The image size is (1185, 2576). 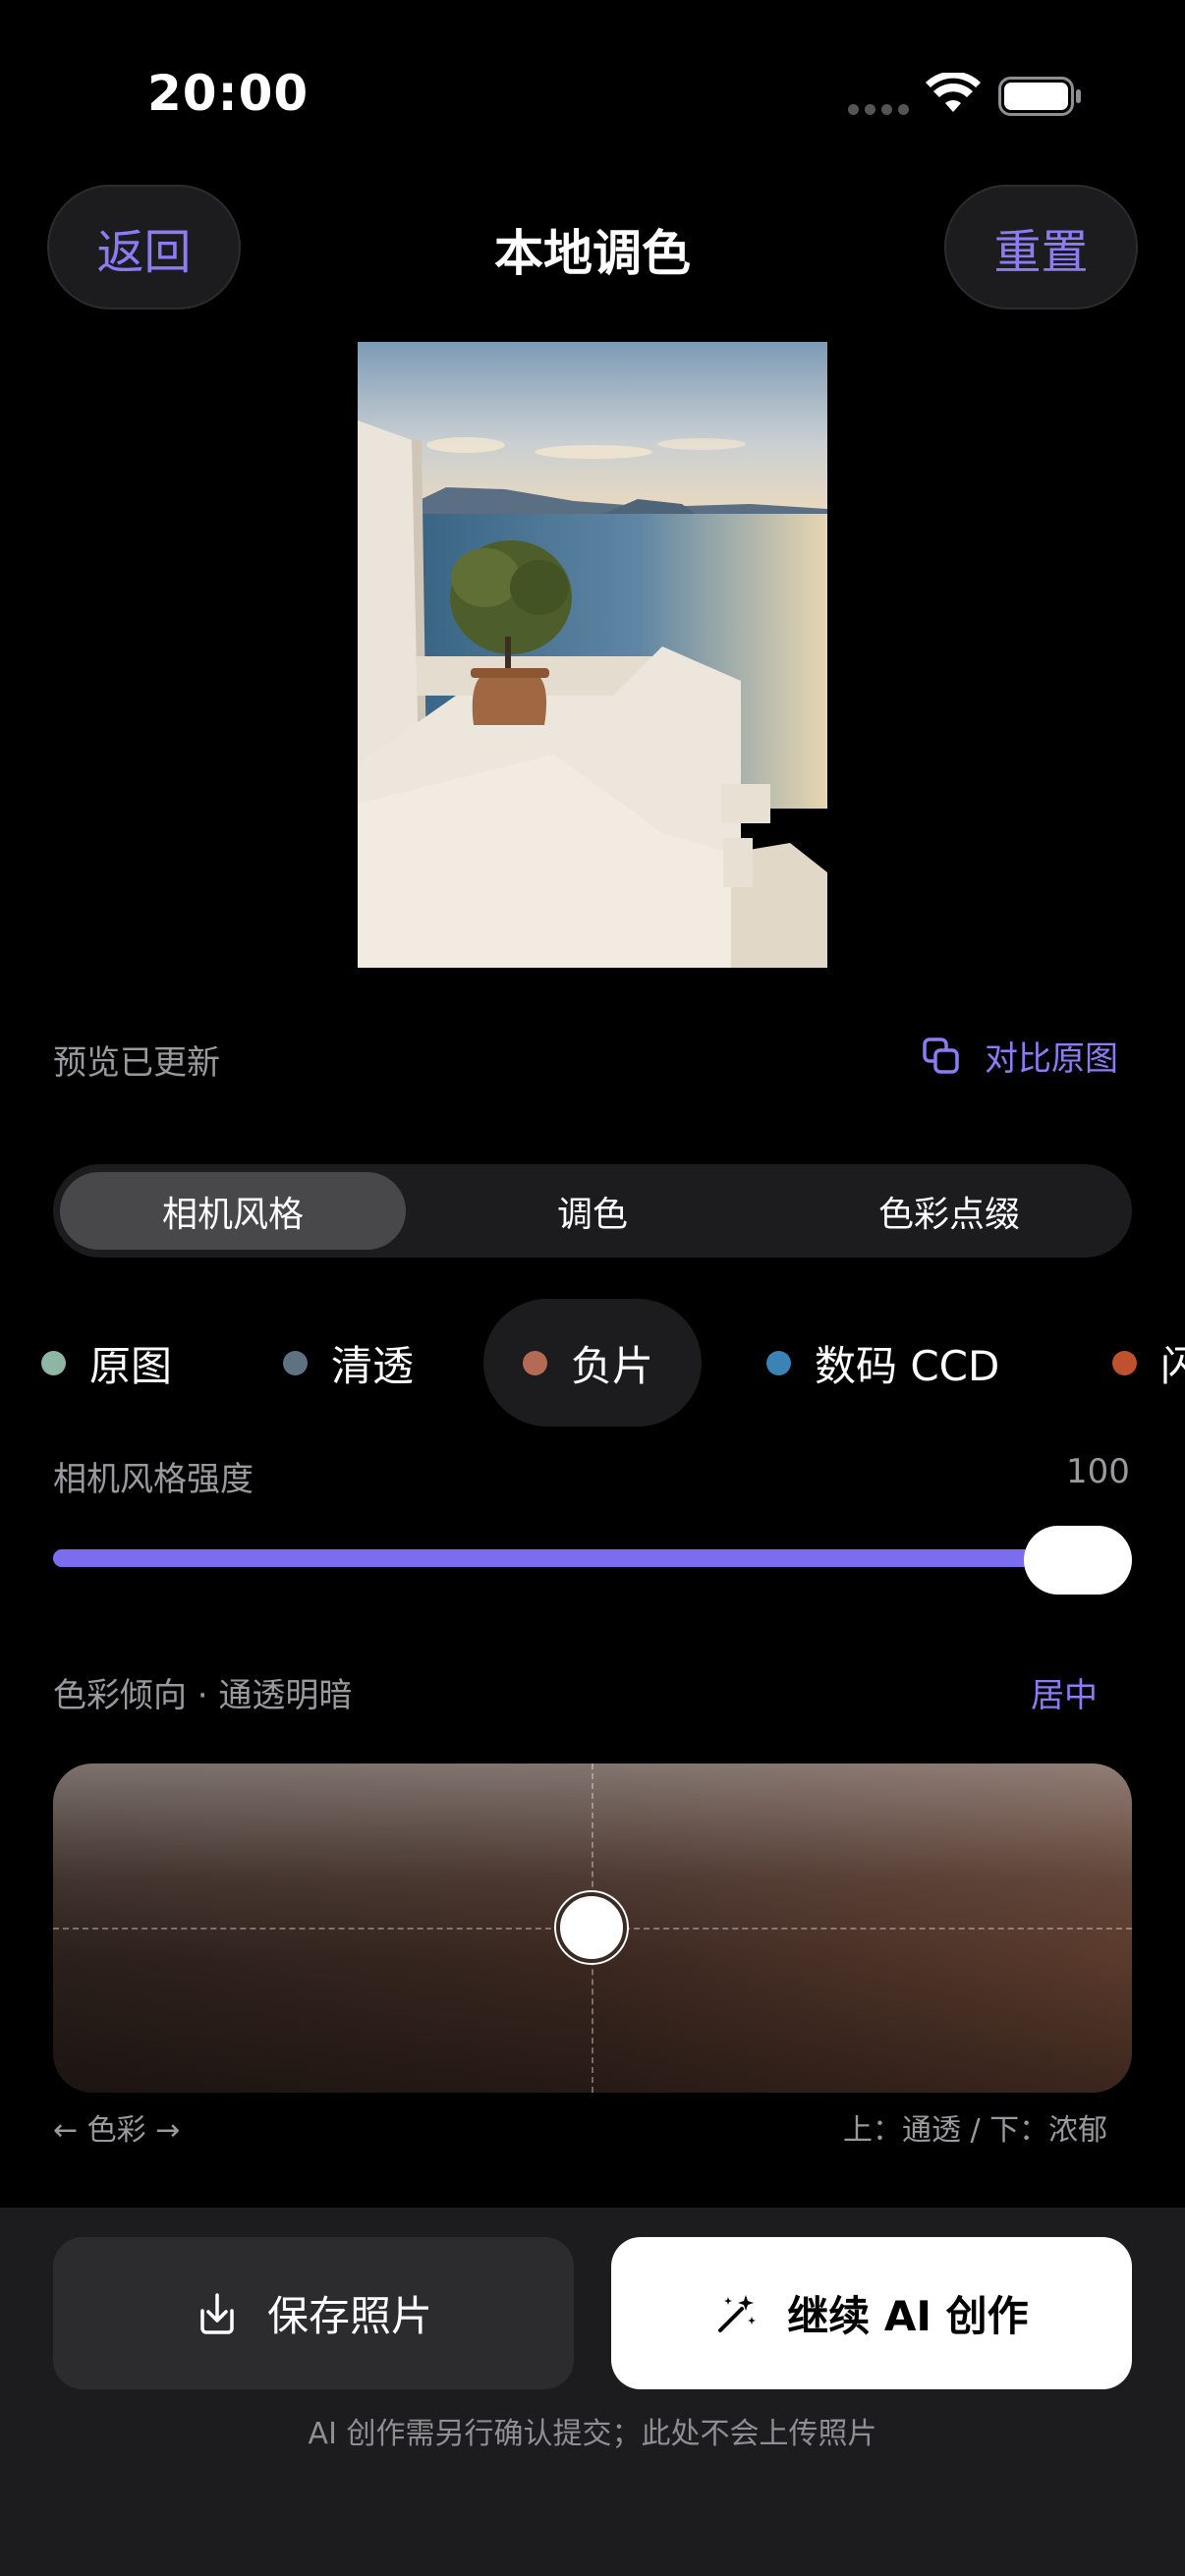 What do you see at coordinates (592, 2434) in the screenshot?
I see `ai-footnote: AI 创作需另行确认提交；此处不会上传照片` at bounding box center [592, 2434].